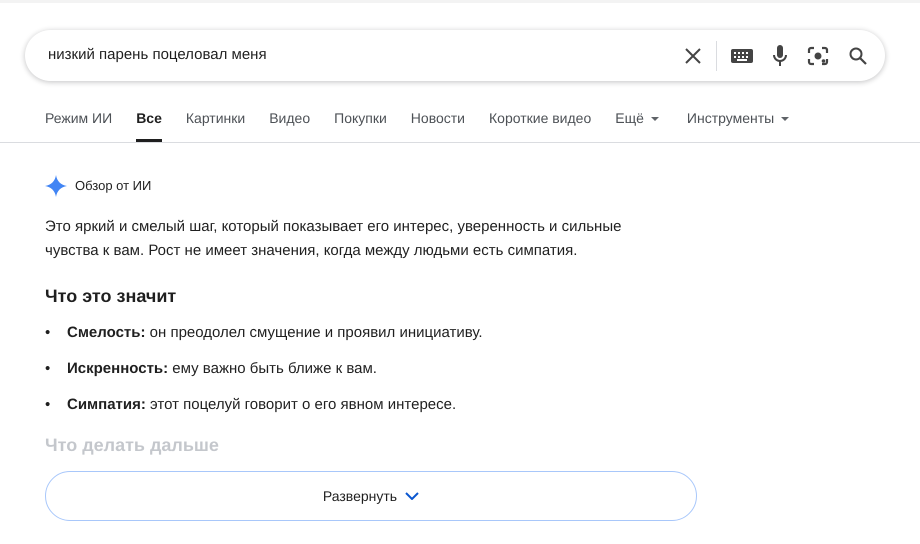 The width and height of the screenshot is (920, 544). Describe the element at coordinates (412, 496) in the screenshot. I see `chevron-down-icon` at that location.